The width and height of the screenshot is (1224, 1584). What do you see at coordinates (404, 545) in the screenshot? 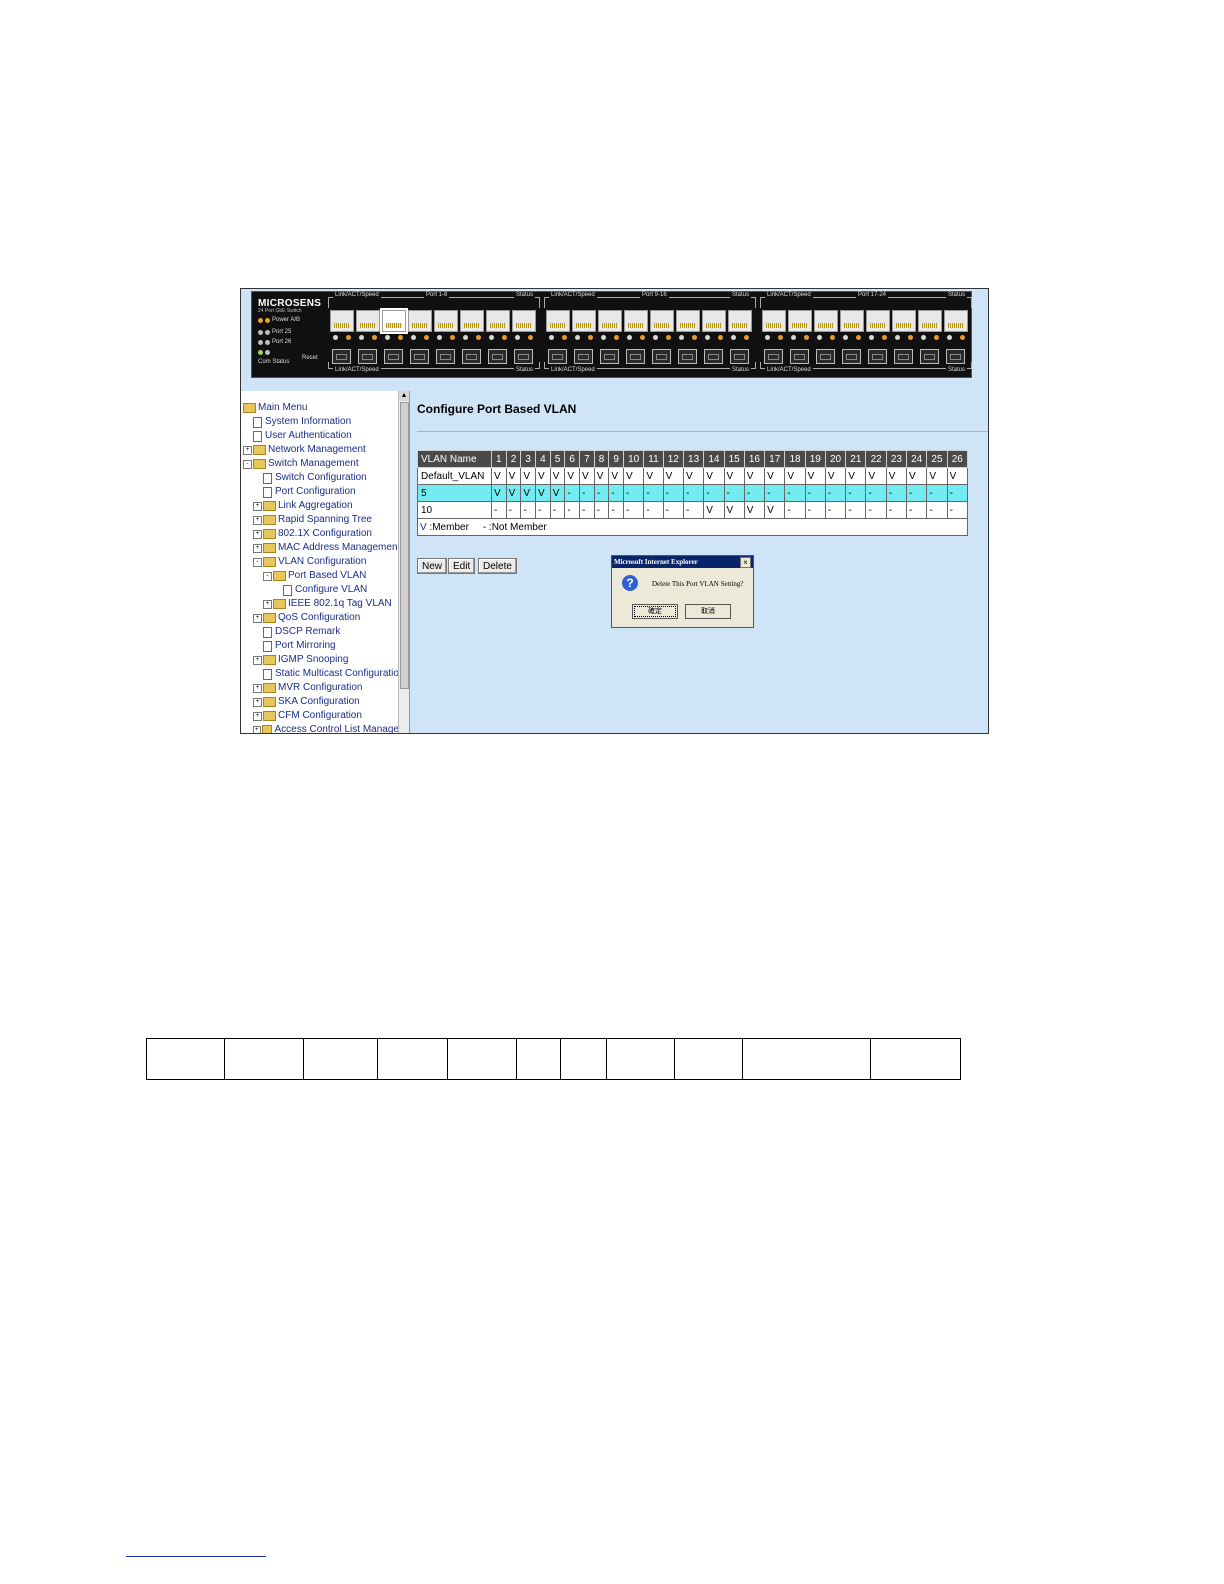
I see `scroll-thumb` at bounding box center [404, 545].